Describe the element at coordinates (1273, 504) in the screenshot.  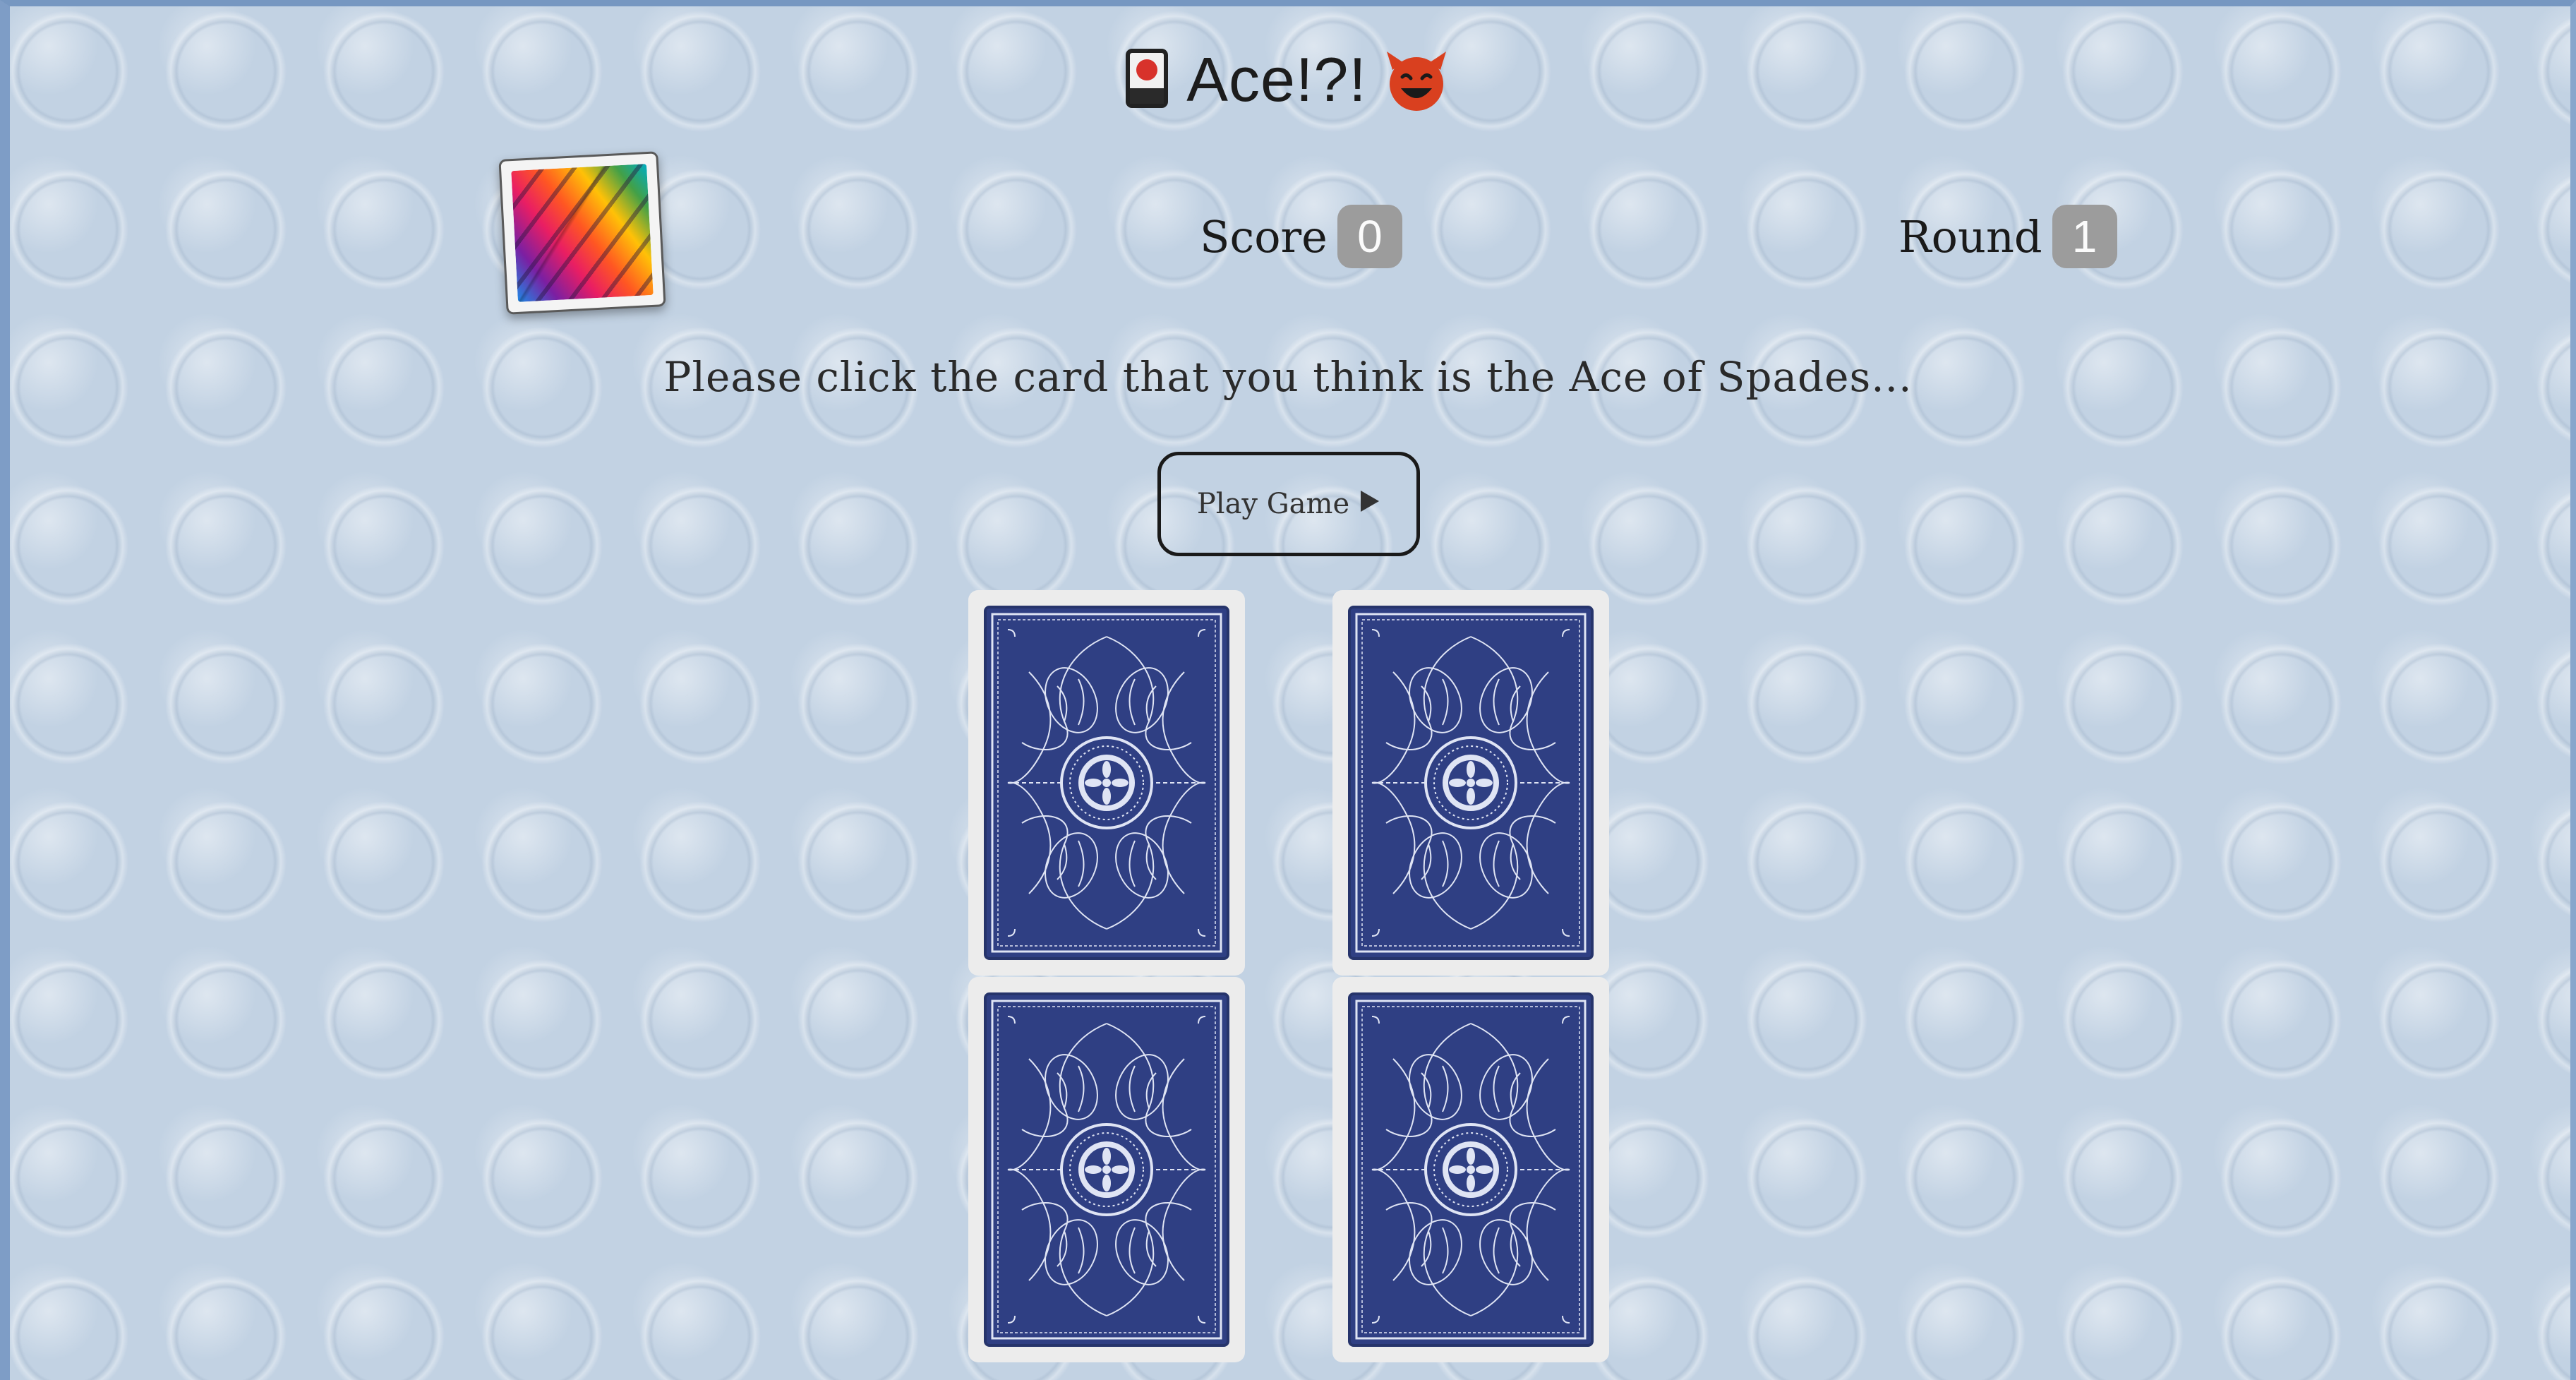
I see `play-game-label: Play Game` at that location.